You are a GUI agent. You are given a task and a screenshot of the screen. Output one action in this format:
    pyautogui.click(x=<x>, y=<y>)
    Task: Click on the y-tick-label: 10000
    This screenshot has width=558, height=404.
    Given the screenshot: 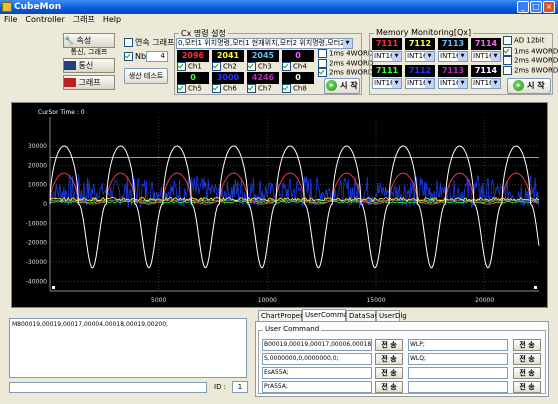 What is the action you would take?
    pyautogui.click(x=37, y=185)
    